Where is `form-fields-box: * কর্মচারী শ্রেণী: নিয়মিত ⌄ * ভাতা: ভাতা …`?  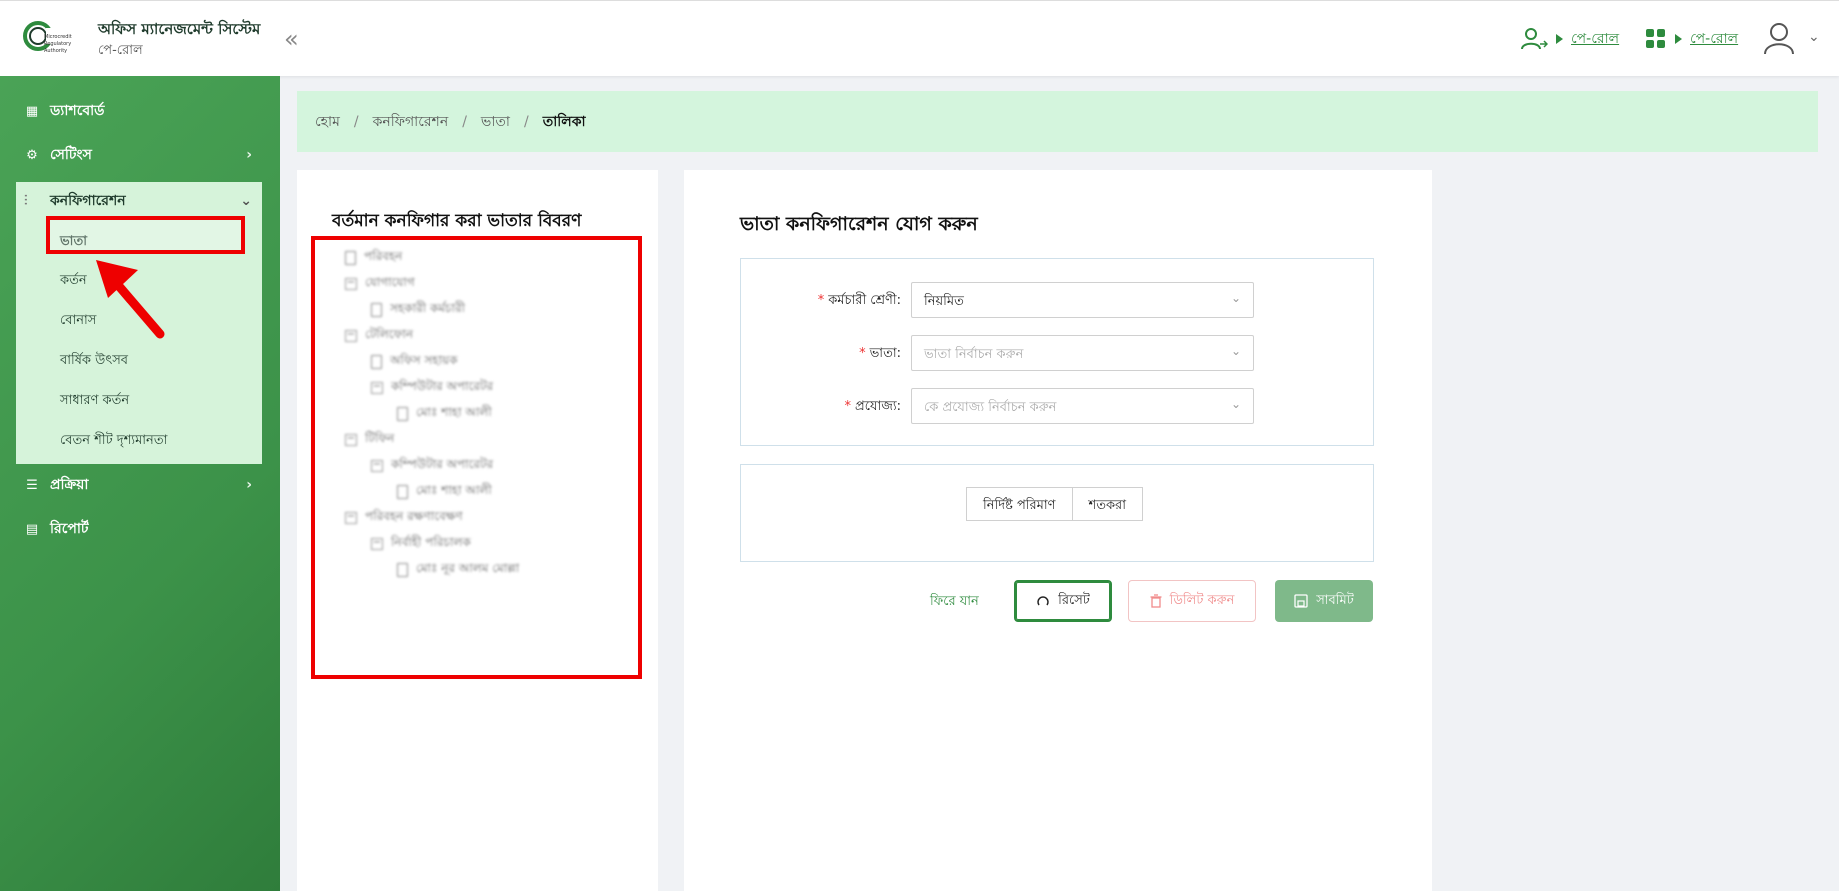
form-fields-box: * কর্মচারী শ্রেণী: নিয়মিত ⌄ * ভাতা: ভাতা … is located at coordinates (1057, 352).